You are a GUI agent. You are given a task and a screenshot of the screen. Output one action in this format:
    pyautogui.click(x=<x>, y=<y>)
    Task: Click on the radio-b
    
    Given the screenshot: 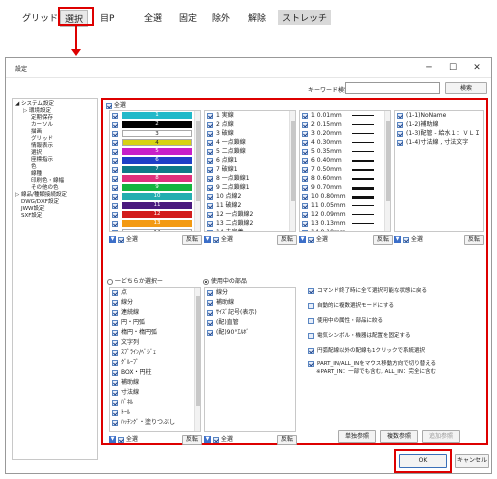 What is the action you would take?
    pyautogui.click(x=206, y=281)
    